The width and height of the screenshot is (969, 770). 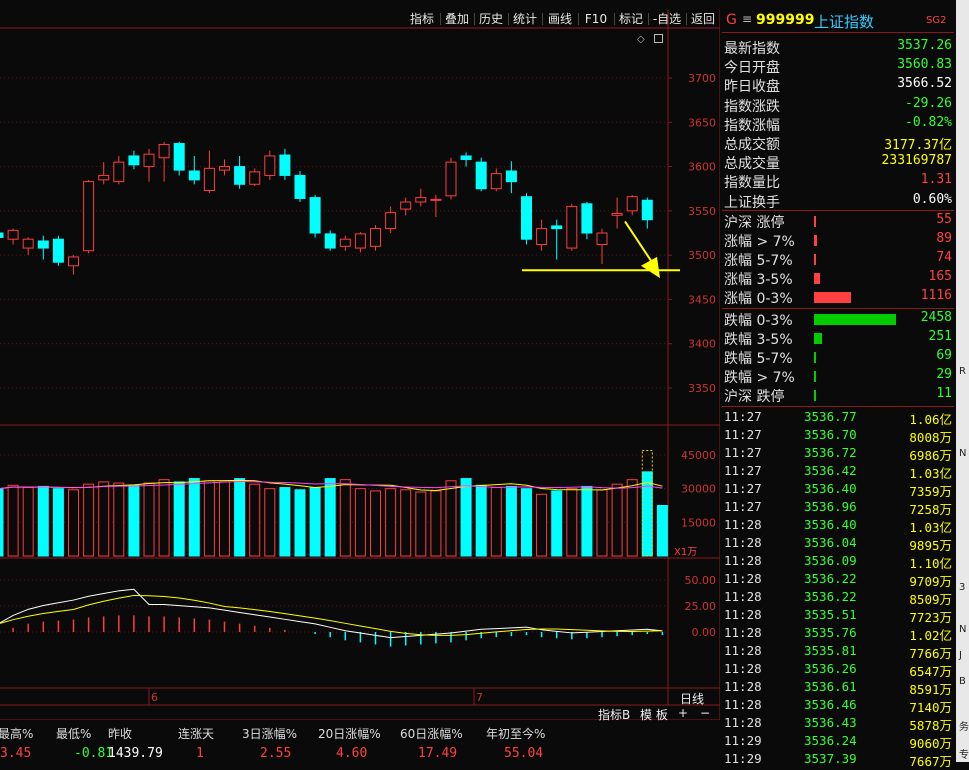 What do you see at coordinates (702, 388) in the screenshot?
I see `price-axis-label: 3350` at bounding box center [702, 388].